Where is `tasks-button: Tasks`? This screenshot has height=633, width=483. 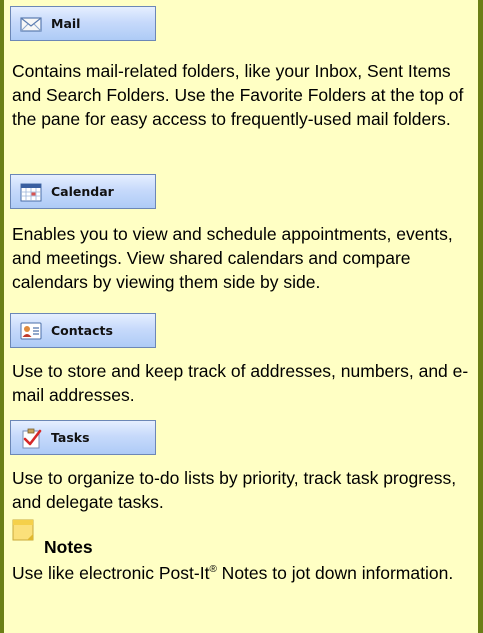 tasks-button: Tasks is located at coordinates (83, 437).